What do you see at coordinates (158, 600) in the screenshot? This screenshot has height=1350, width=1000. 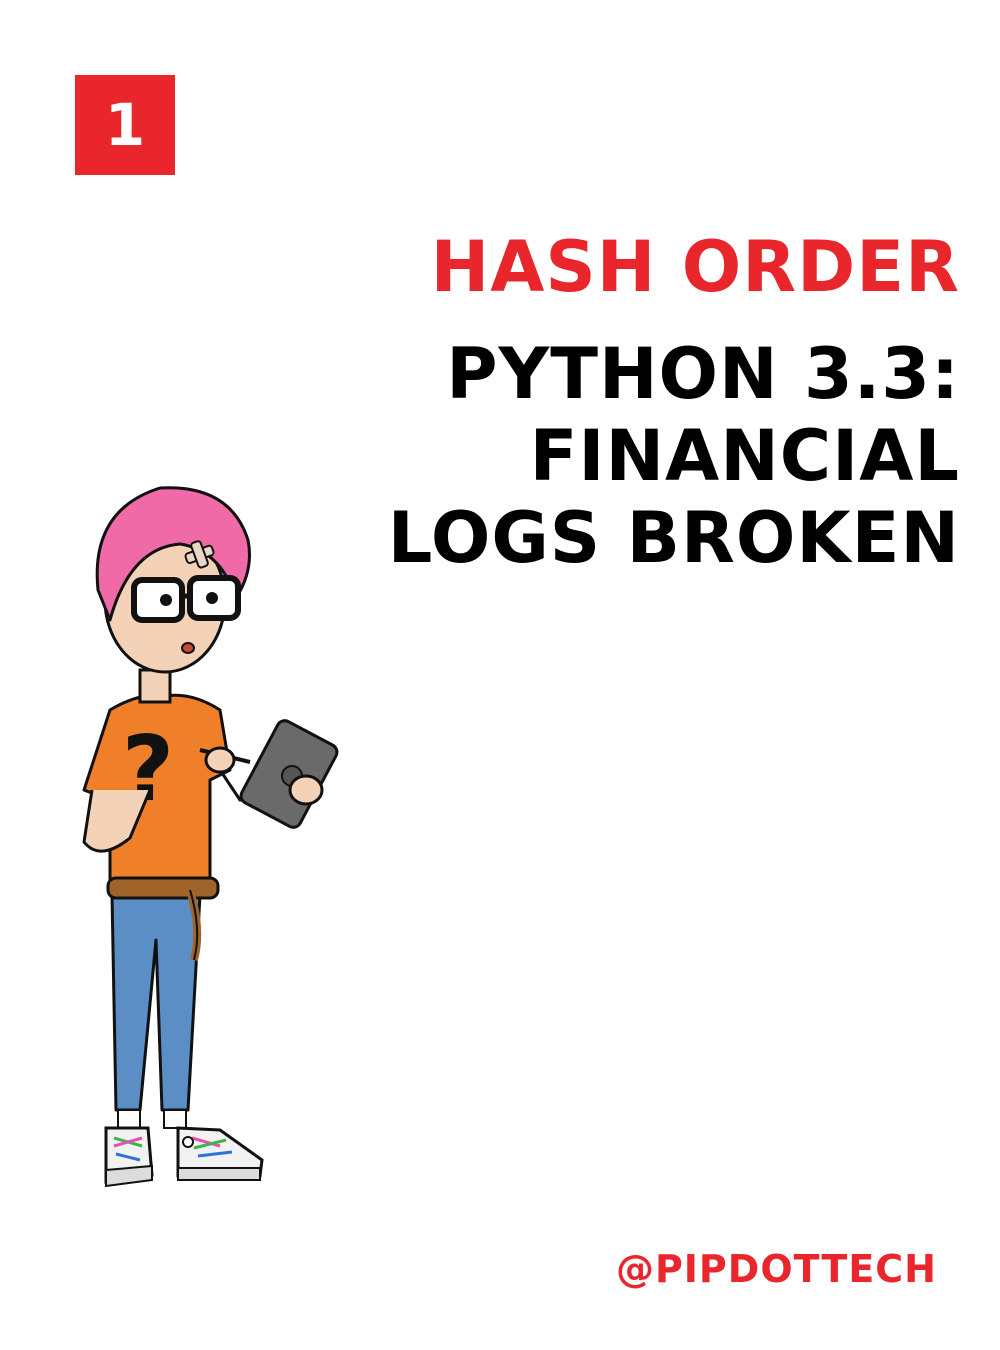 I see `glasses` at bounding box center [158, 600].